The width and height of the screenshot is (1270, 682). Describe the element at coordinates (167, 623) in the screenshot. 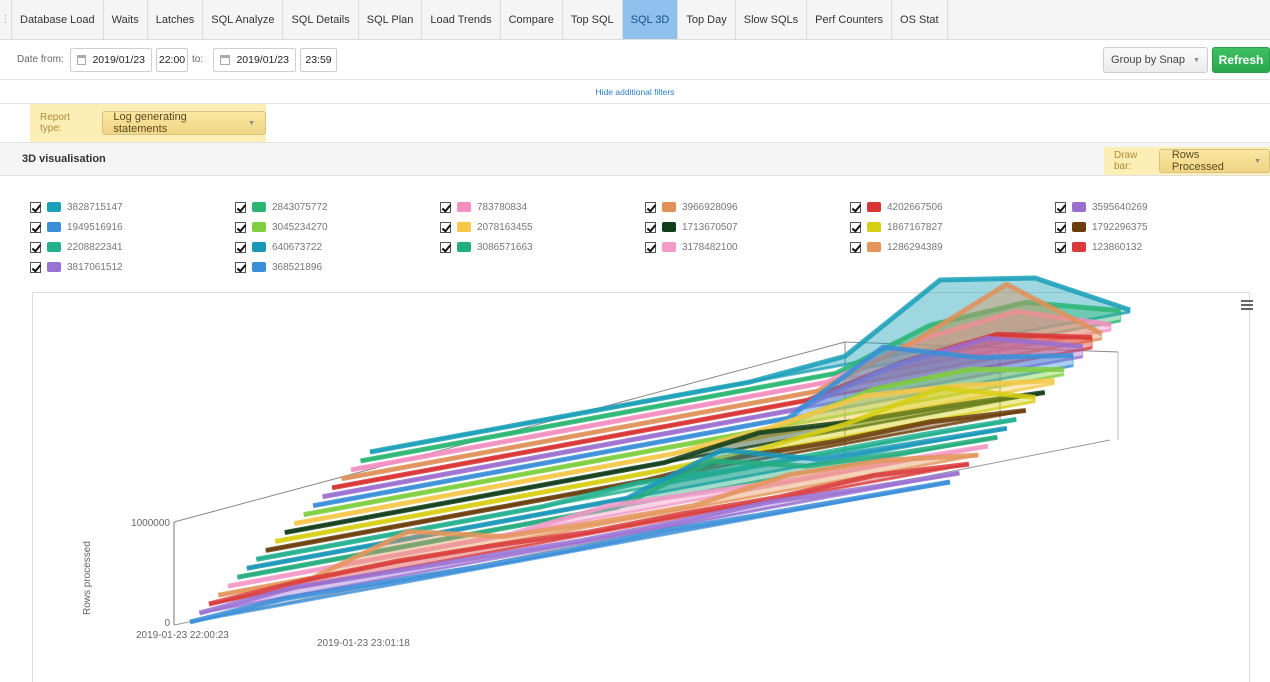

I see `y-tick-label: 0` at that location.